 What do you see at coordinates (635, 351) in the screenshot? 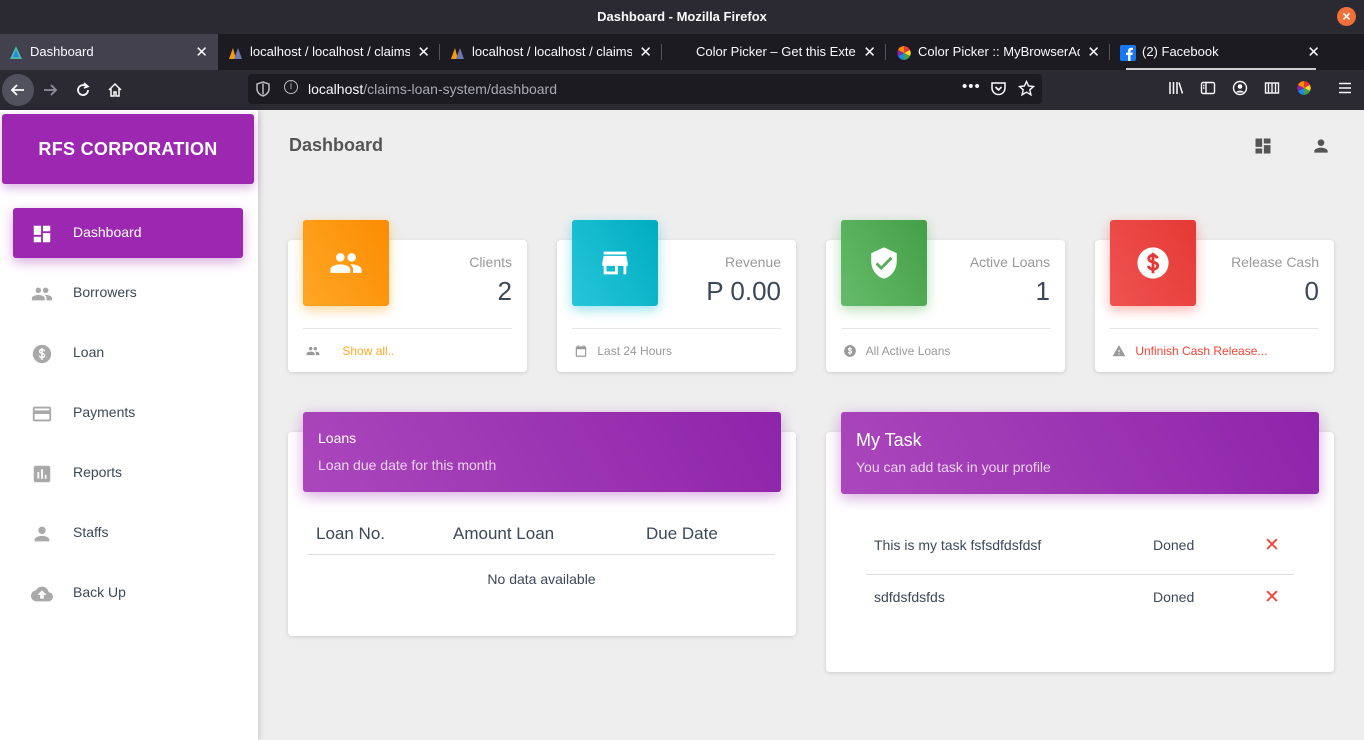
I see `stat-footer-text: Last 24 Hours` at bounding box center [635, 351].